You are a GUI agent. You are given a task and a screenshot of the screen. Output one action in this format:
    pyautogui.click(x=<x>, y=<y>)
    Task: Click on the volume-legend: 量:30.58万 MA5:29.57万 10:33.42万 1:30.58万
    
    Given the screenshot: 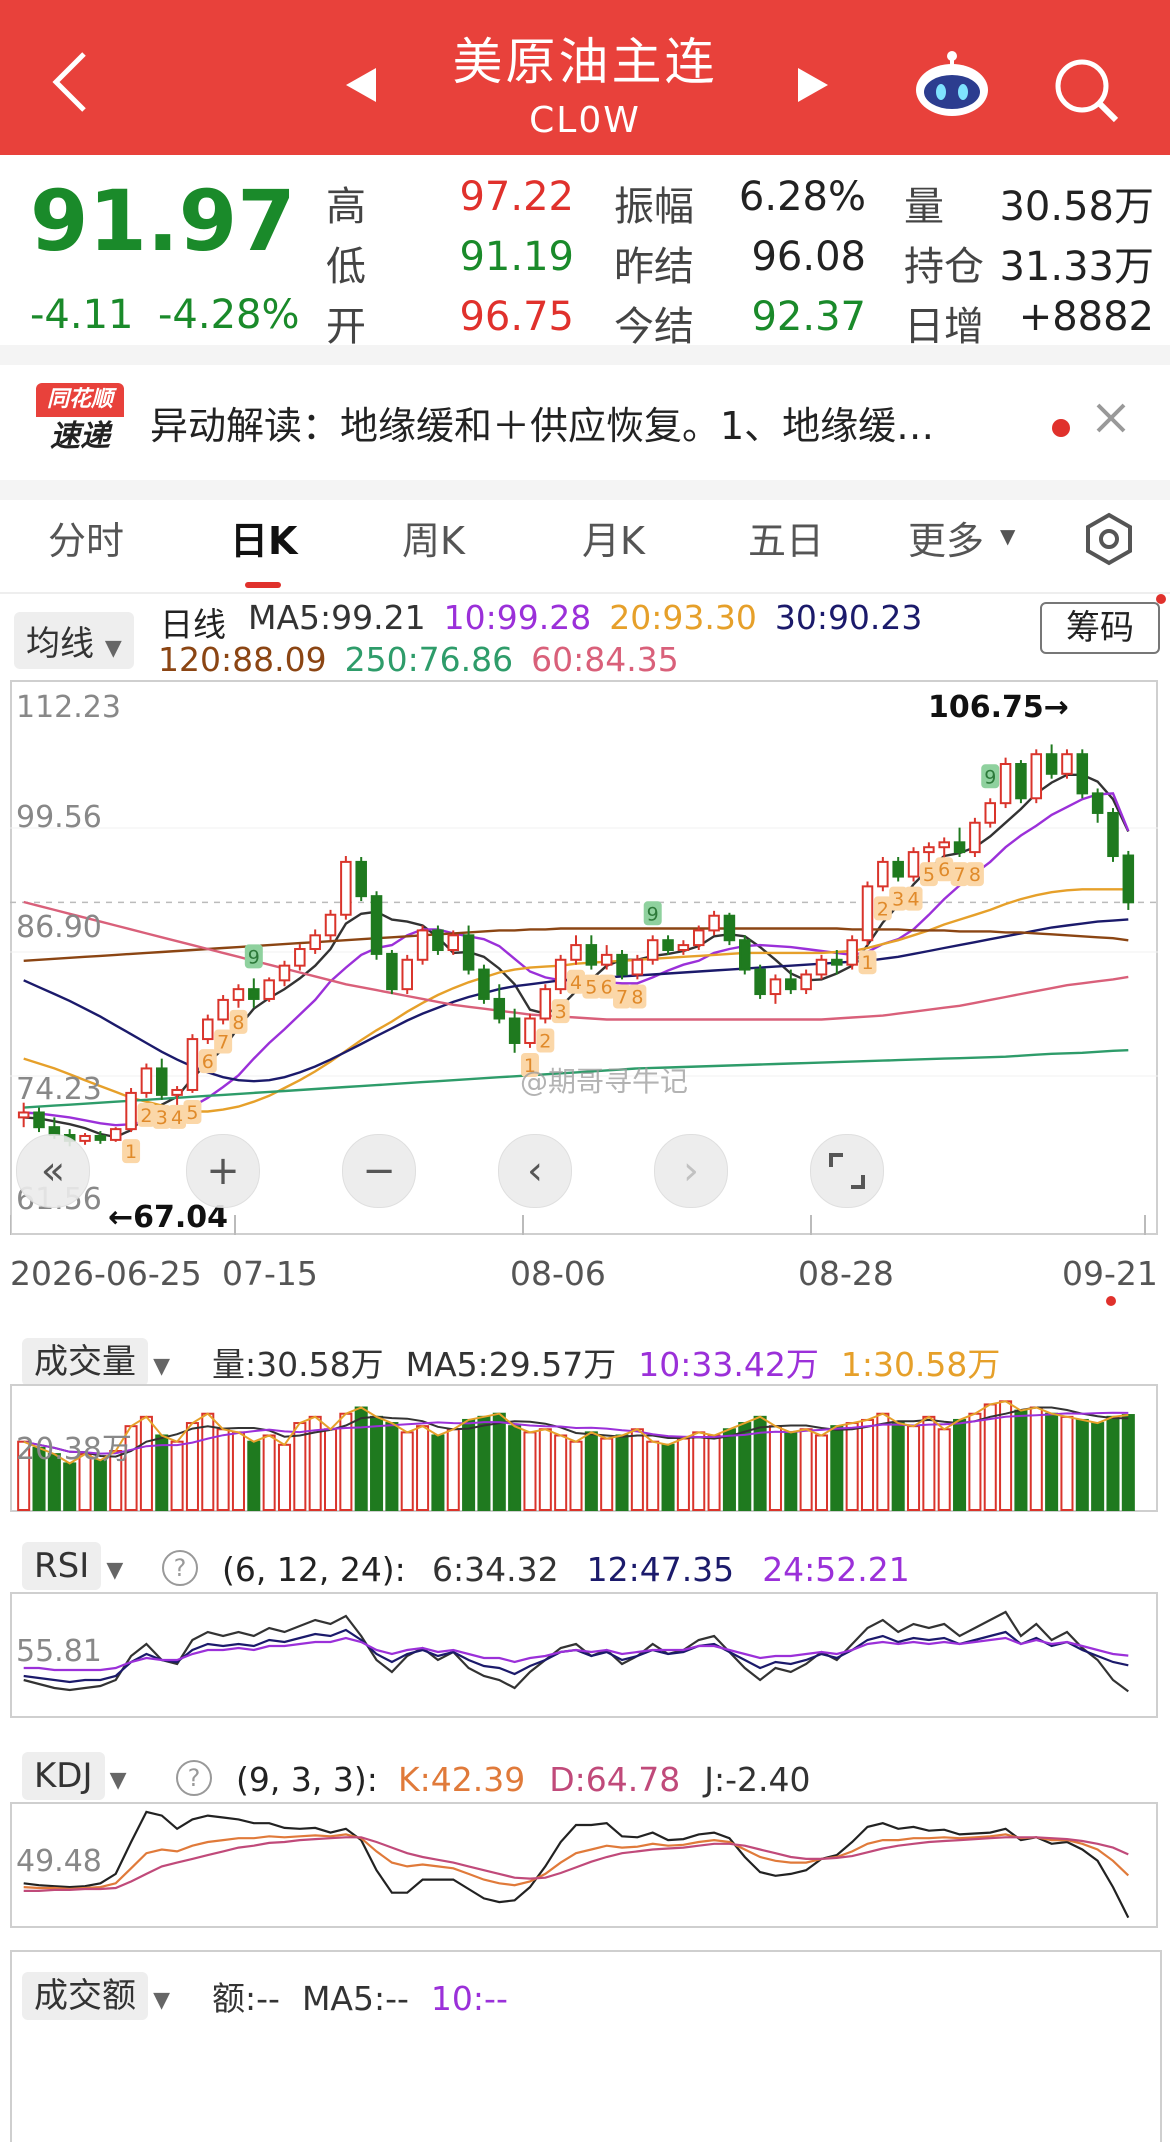 What is the action you would take?
    pyautogui.click(x=617, y=1362)
    